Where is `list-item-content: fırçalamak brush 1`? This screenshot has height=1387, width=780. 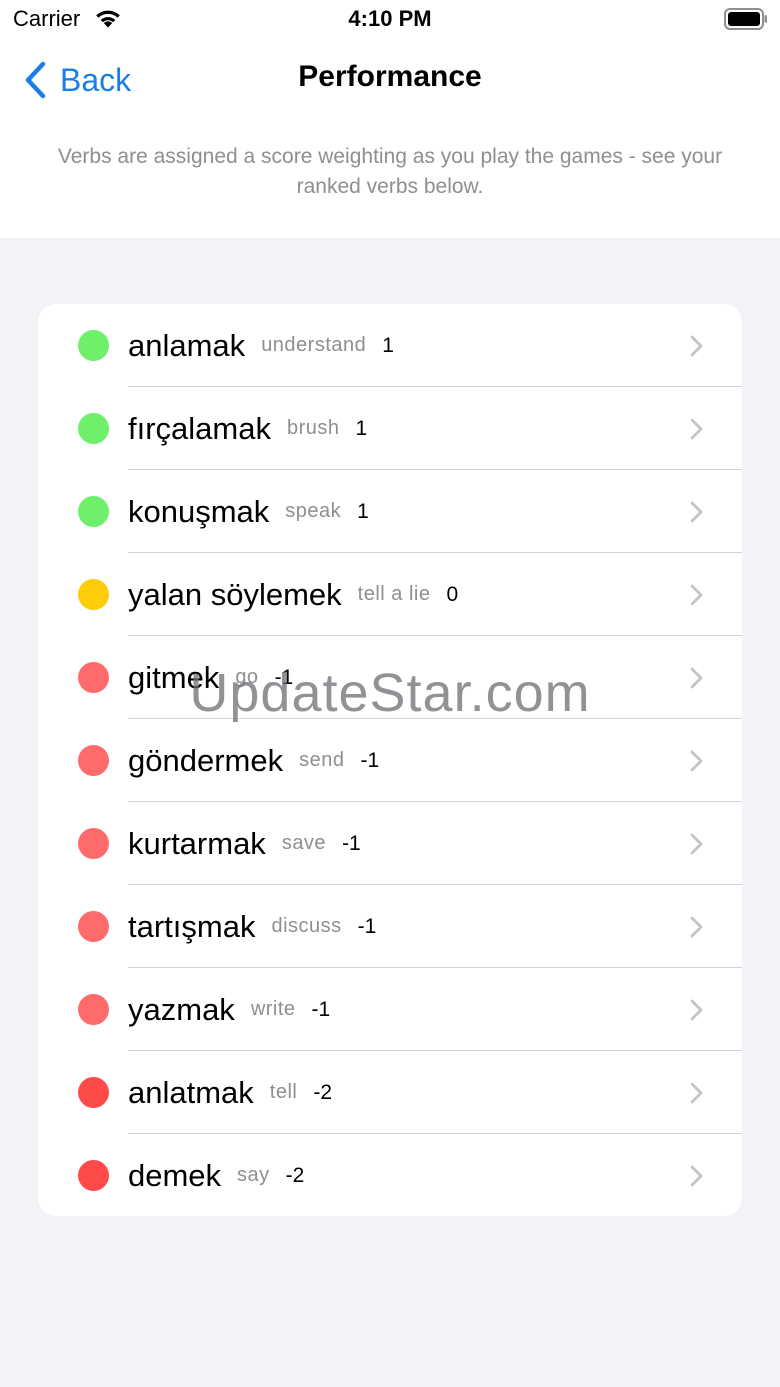 list-item-content: fırçalamak brush 1 is located at coordinates (247, 428).